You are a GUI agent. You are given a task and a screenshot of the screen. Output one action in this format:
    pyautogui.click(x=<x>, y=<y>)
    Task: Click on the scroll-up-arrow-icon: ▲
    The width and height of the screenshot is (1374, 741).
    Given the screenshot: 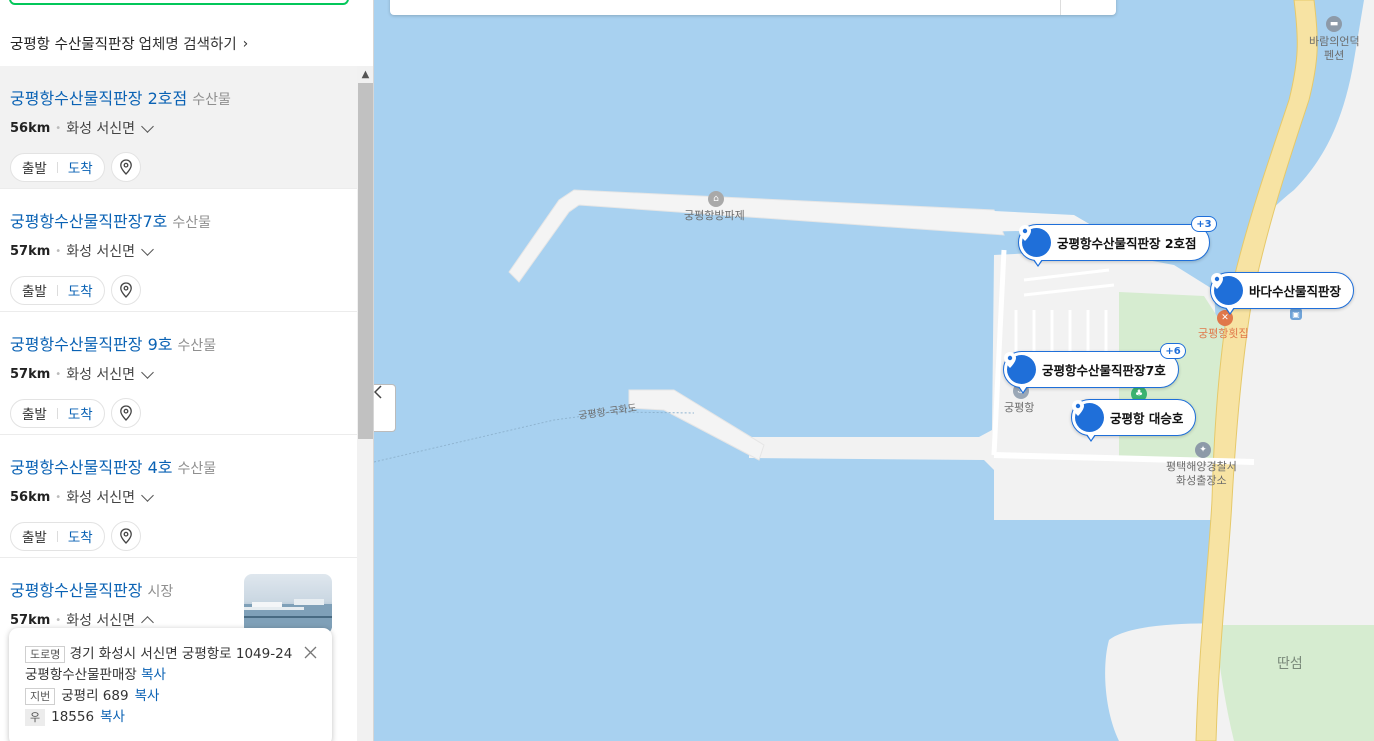 What is the action you would take?
    pyautogui.click(x=365, y=74)
    